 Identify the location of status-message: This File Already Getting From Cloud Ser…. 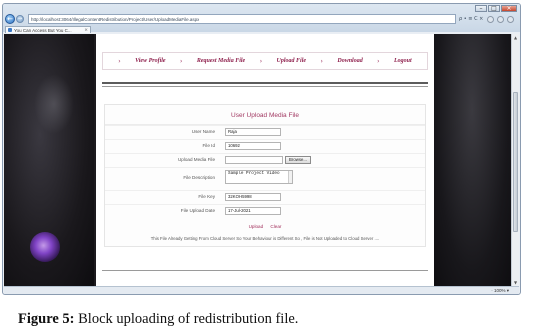
(265, 238).